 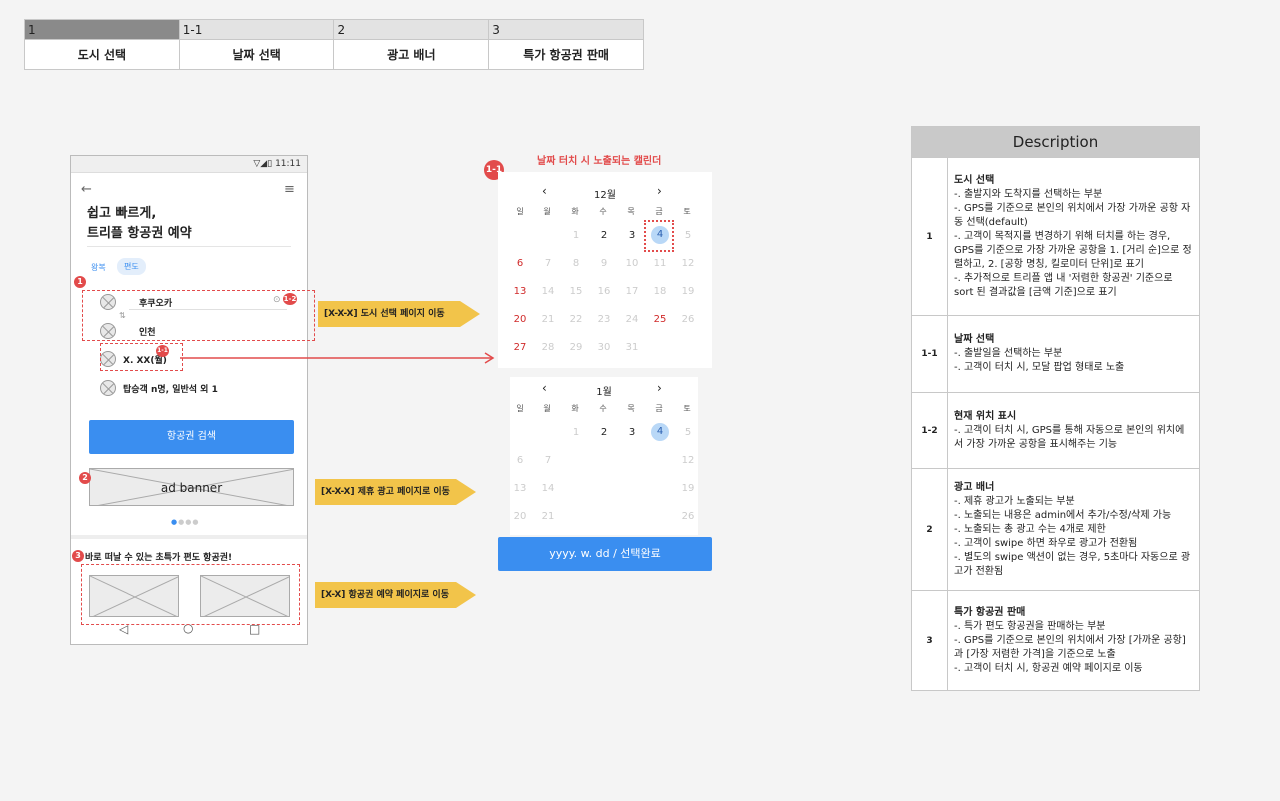 What do you see at coordinates (660, 263) in the screenshot?
I see `calendar-day: 11` at bounding box center [660, 263].